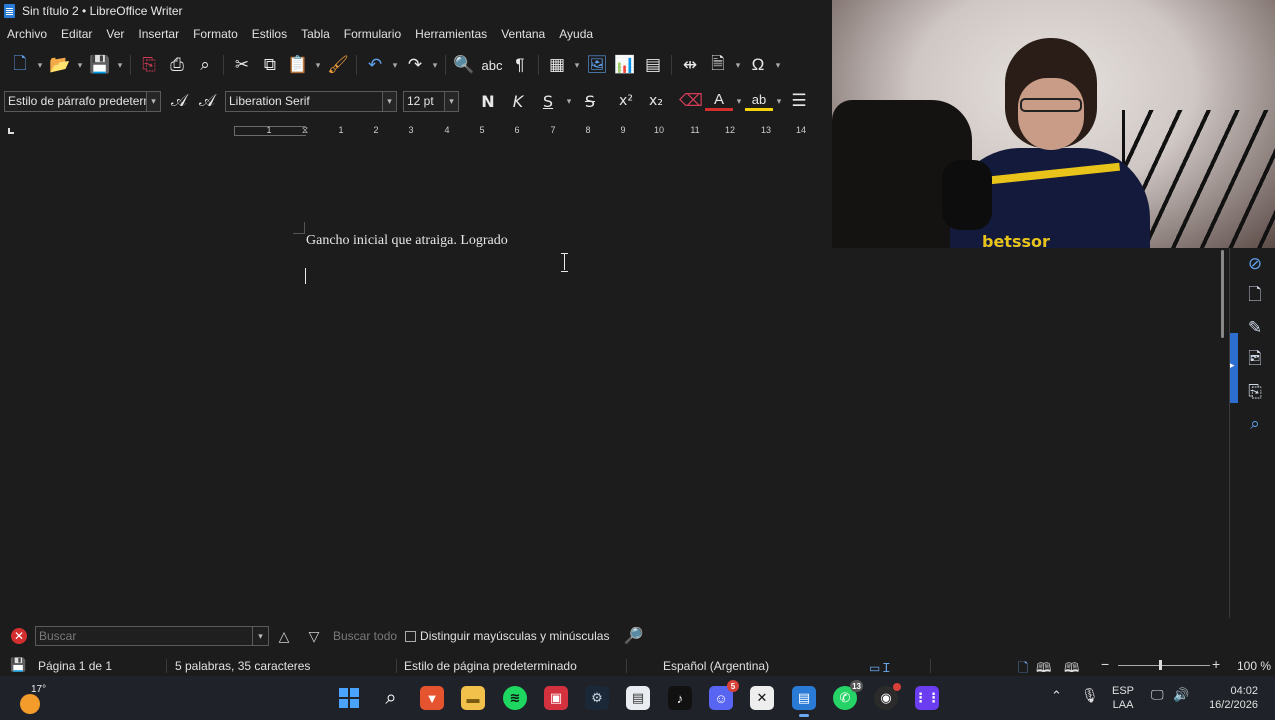 The height and width of the screenshot is (720, 1275). Describe the element at coordinates (75, 666) in the screenshot. I see `page-count: Página 1 de 1` at that location.